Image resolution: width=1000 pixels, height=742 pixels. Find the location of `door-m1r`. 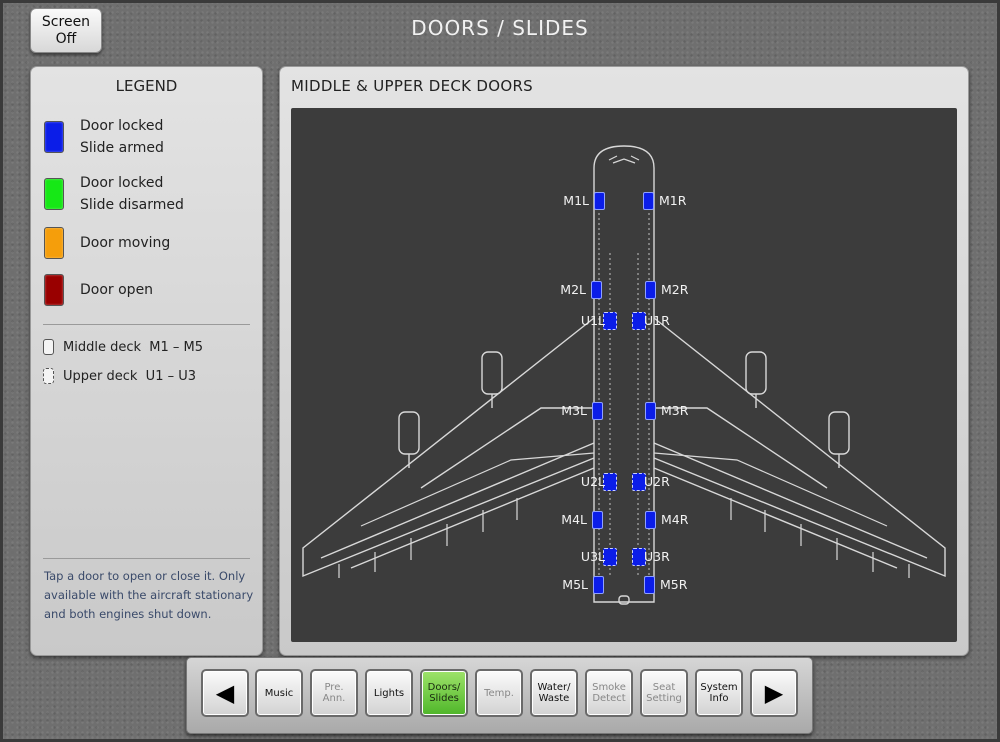

door-m1r is located at coordinates (648, 201).